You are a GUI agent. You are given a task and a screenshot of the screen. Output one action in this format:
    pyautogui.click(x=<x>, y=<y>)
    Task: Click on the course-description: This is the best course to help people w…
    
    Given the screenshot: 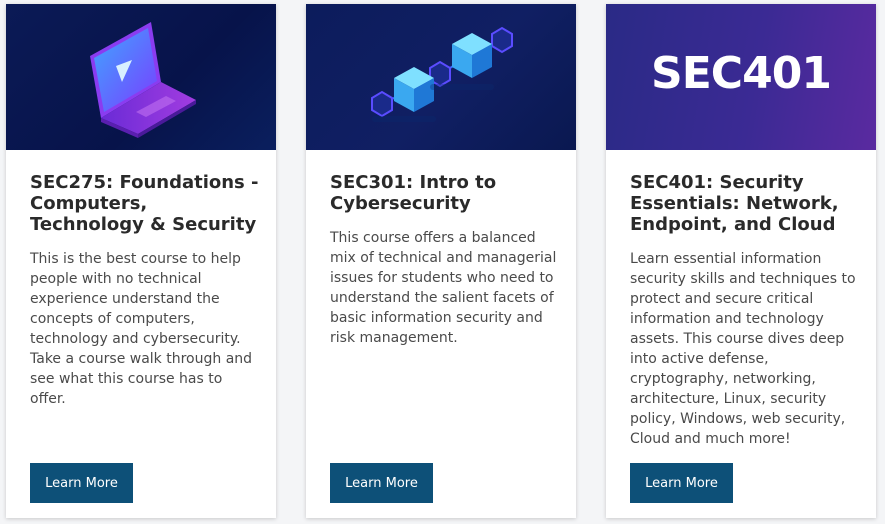 What is the action you would take?
    pyautogui.click(x=141, y=329)
    